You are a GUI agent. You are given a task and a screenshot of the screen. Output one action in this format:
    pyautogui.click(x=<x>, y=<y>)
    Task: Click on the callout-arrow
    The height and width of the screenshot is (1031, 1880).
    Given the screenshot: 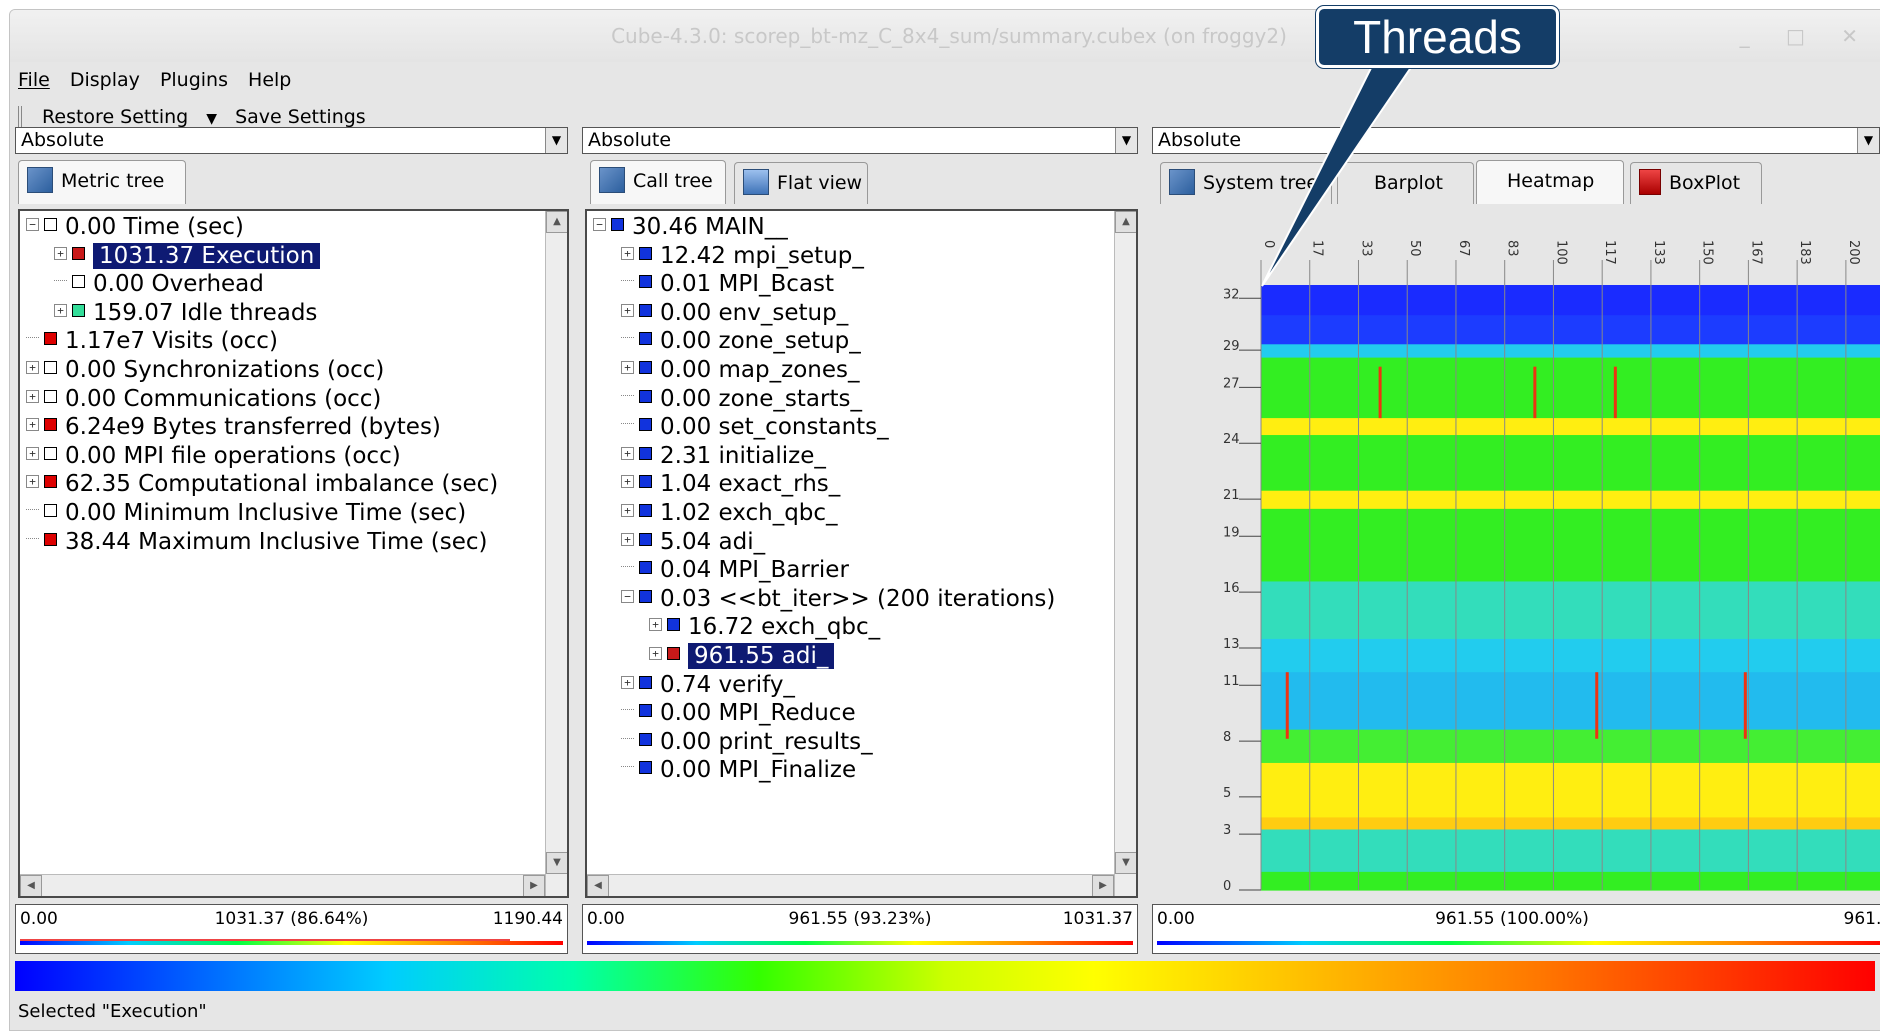 What is the action you would take?
    pyautogui.click(x=1337, y=176)
    